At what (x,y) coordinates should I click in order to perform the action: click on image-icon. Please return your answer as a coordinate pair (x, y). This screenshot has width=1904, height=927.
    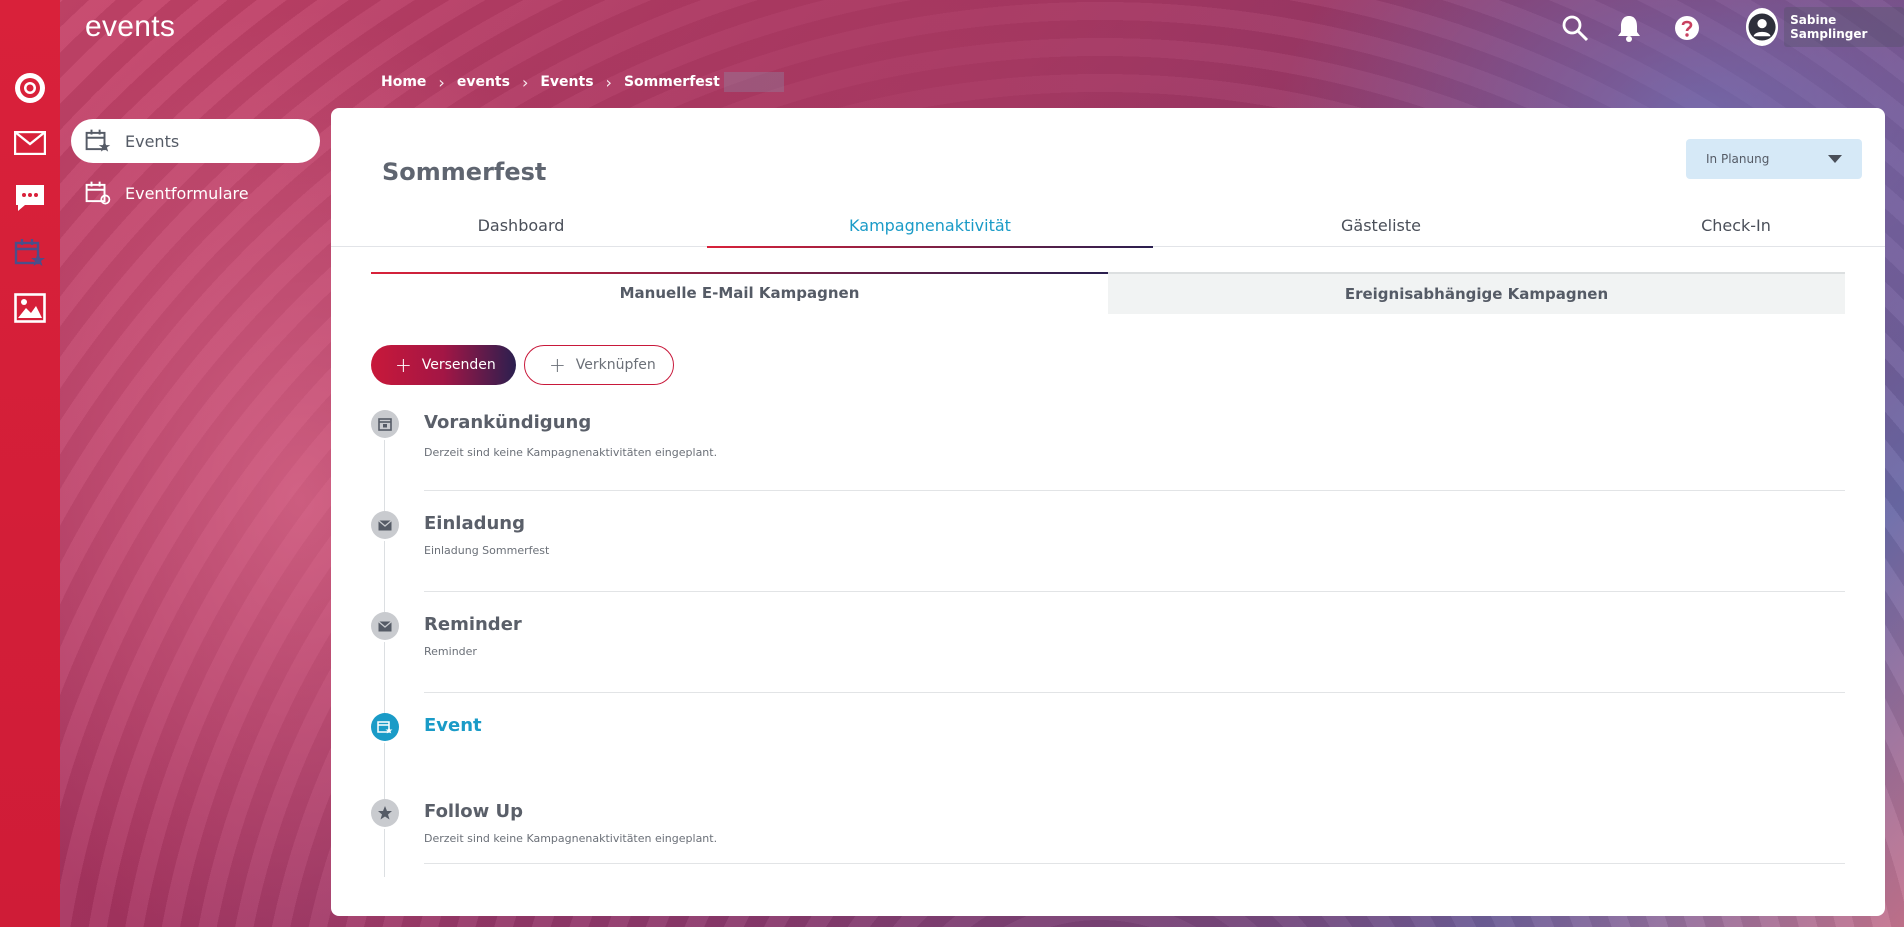
    Looking at the image, I should click on (30, 308).